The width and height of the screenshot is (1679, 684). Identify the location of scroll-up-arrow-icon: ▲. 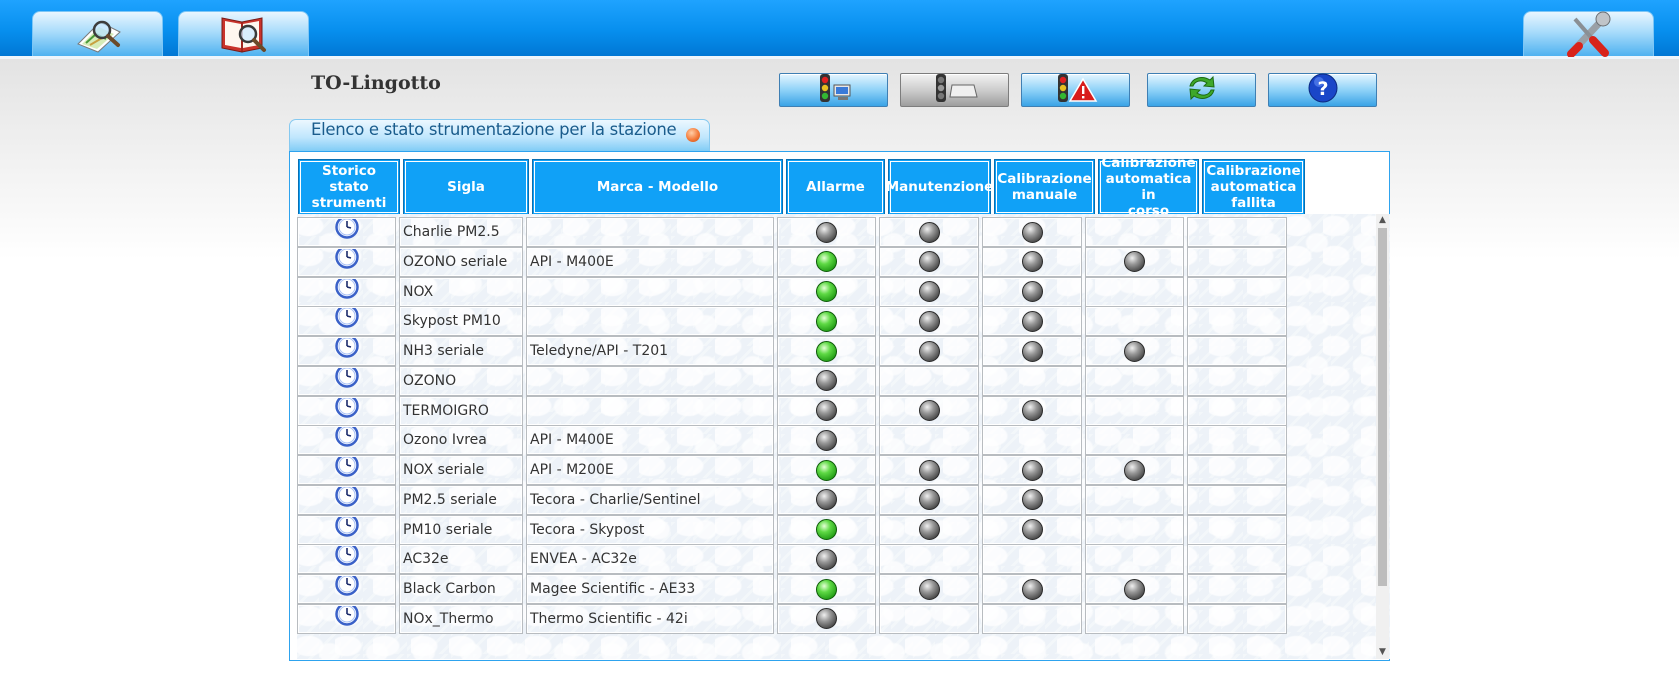
(1382, 220).